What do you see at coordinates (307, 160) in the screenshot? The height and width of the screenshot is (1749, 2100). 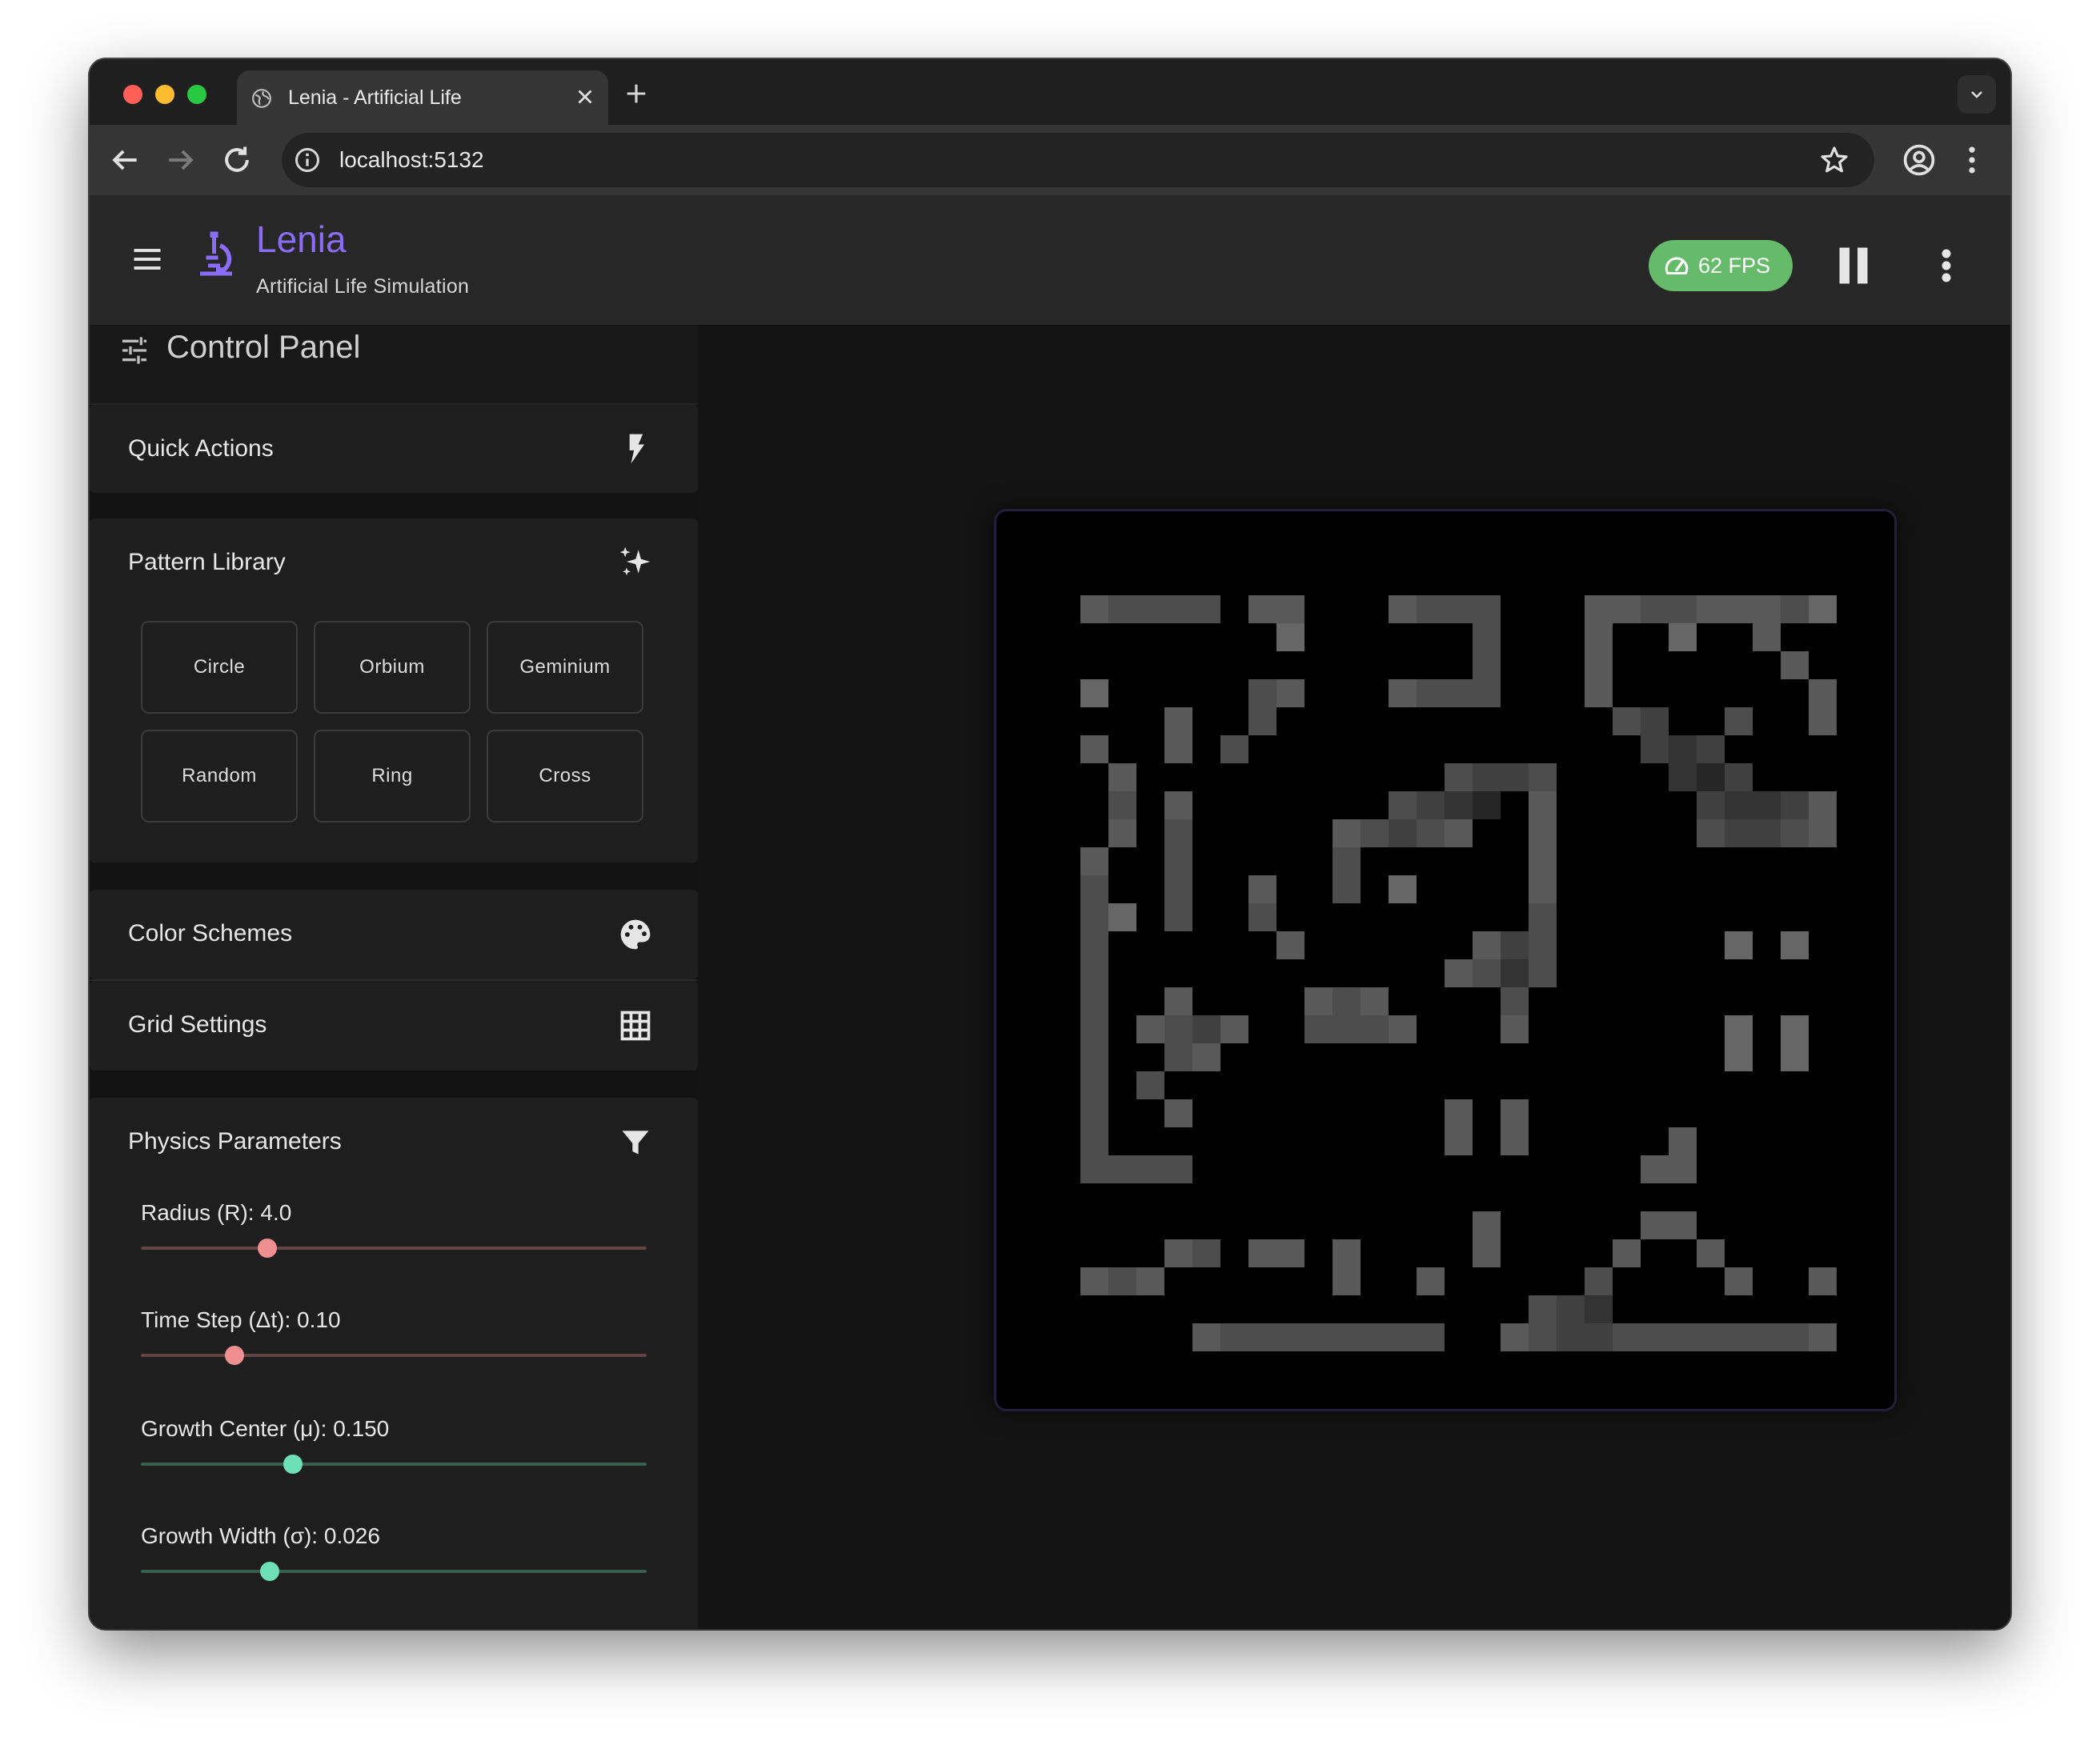 I see `site-info-icon` at bounding box center [307, 160].